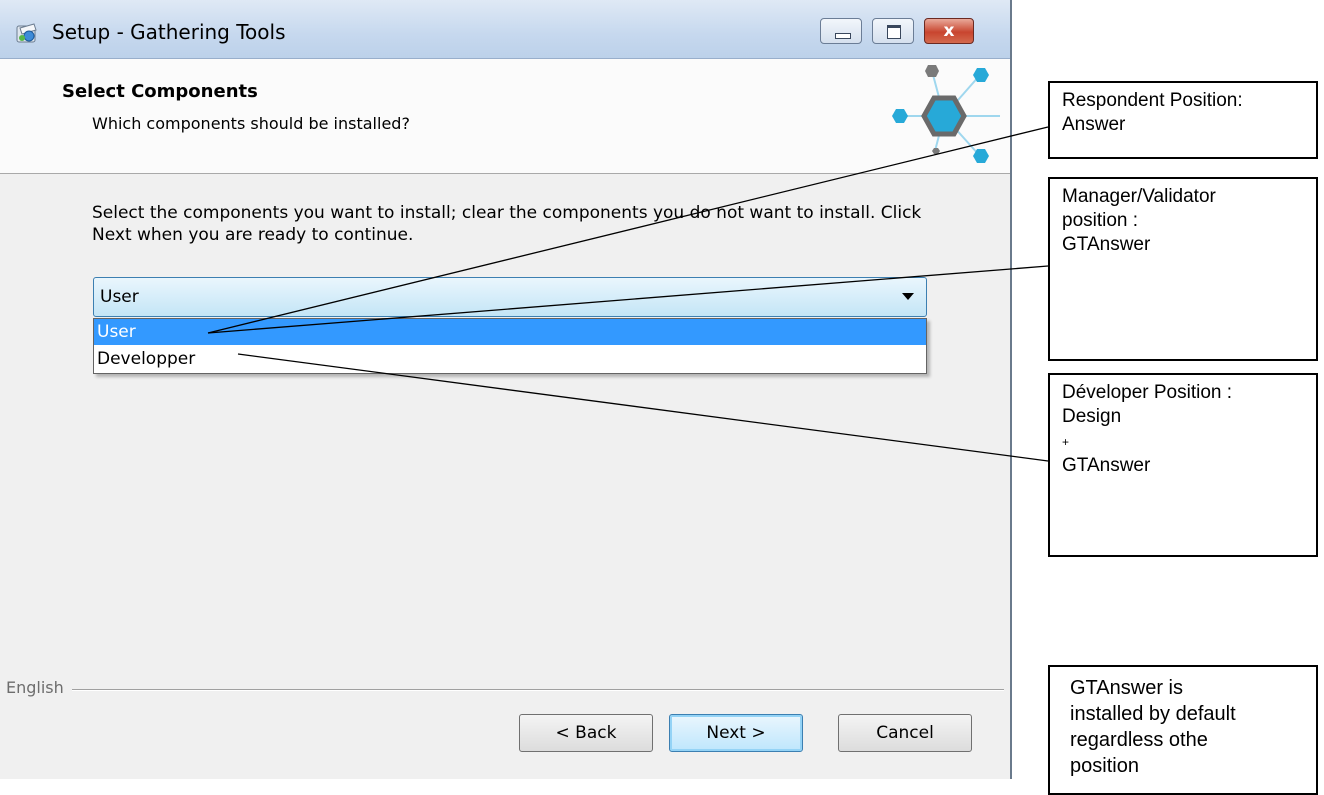 The width and height of the screenshot is (1324, 795). I want to click on components-dropdown-list: User Developper, so click(510, 346).